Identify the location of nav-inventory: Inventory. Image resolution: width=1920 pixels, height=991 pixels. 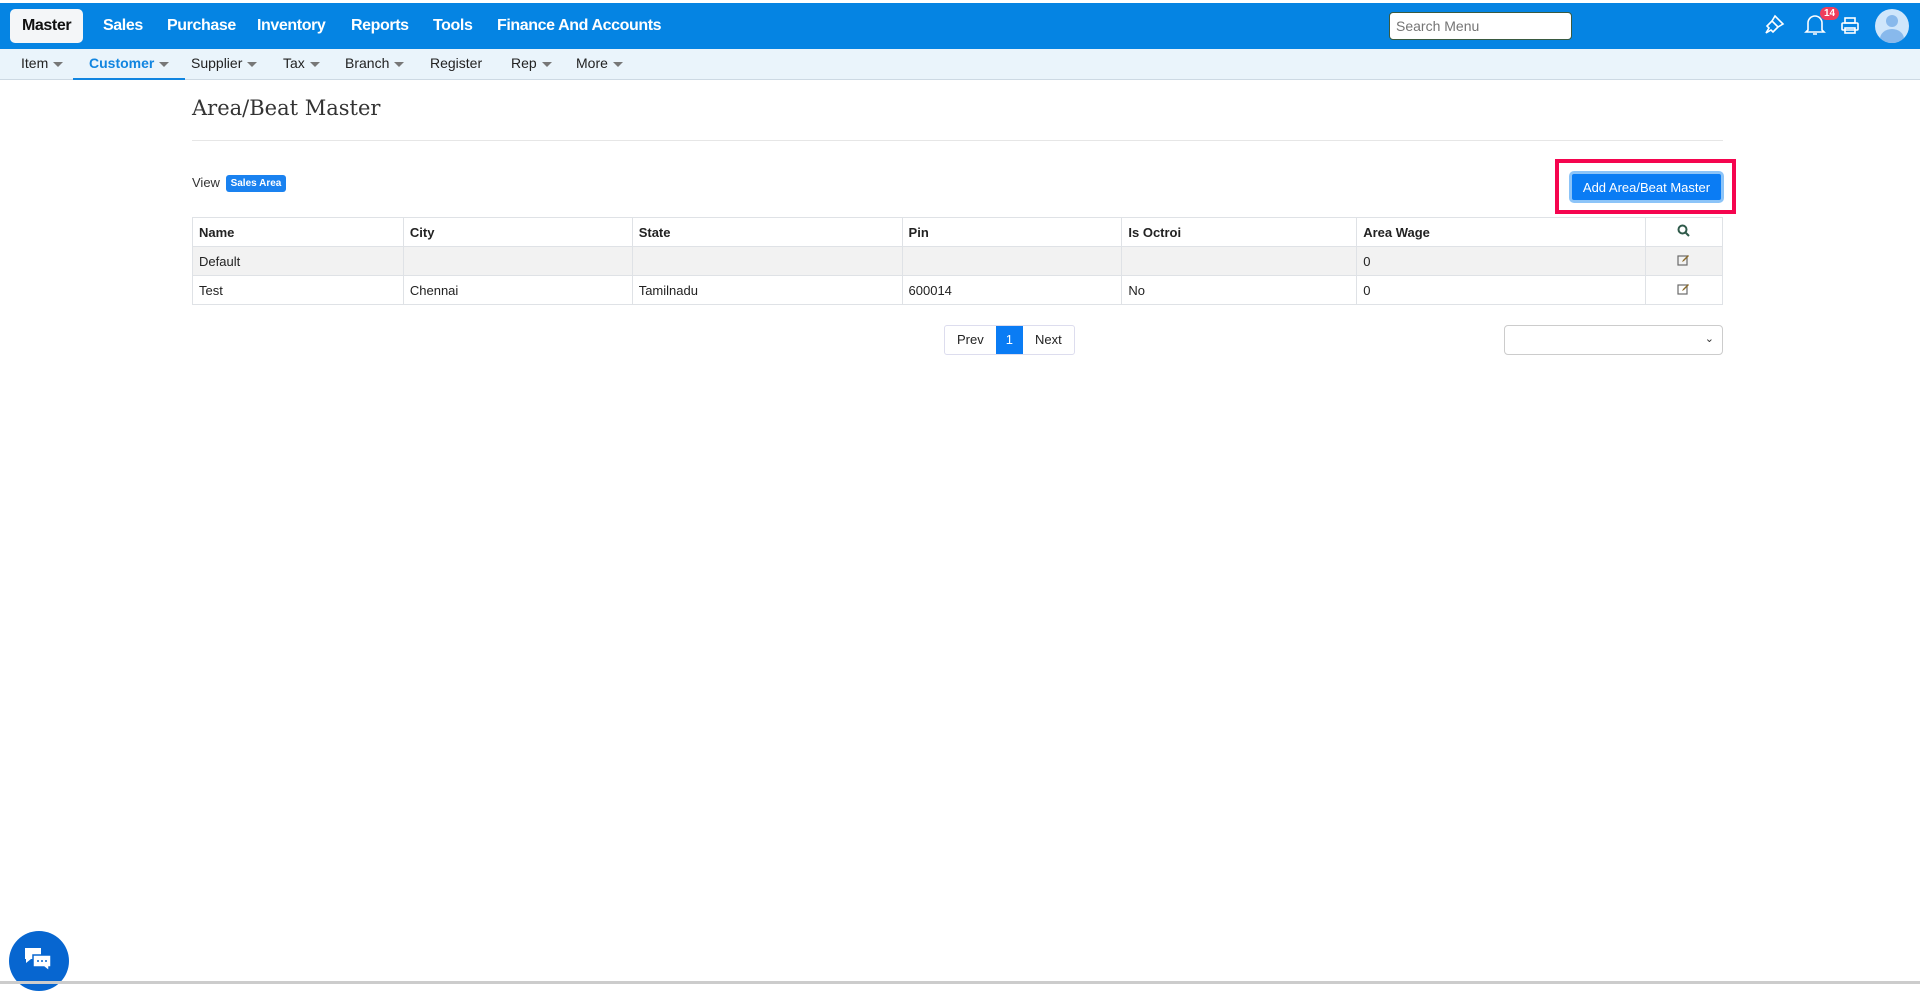
(291, 26).